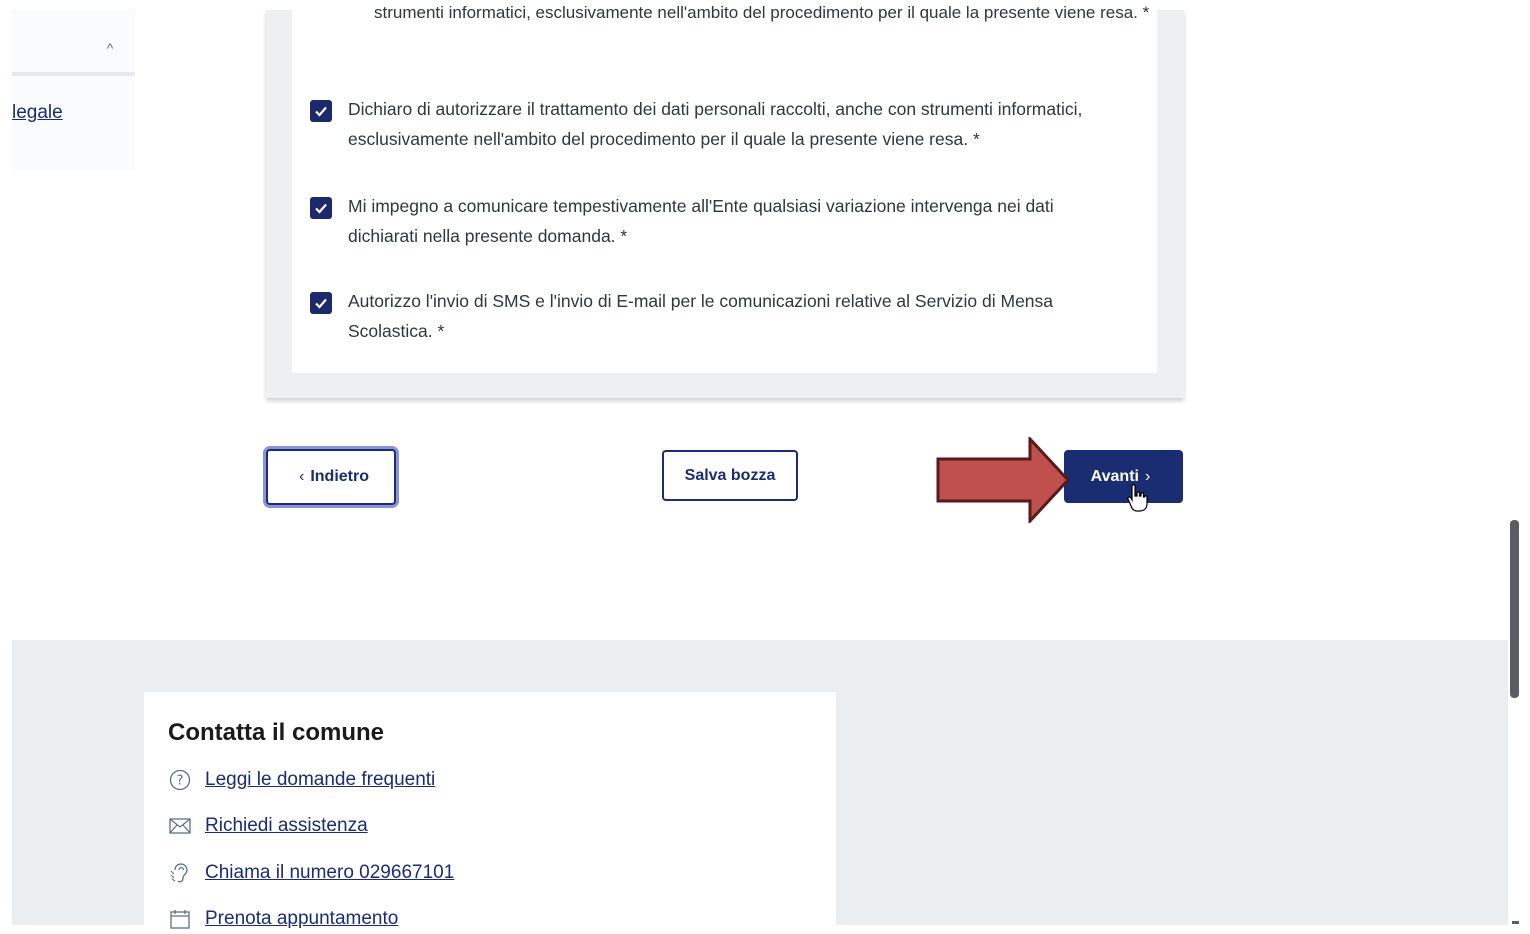 Image resolution: width=1530 pixels, height=934 pixels. I want to click on faq-link: ? Leggi le domande frequenti, so click(301, 780).